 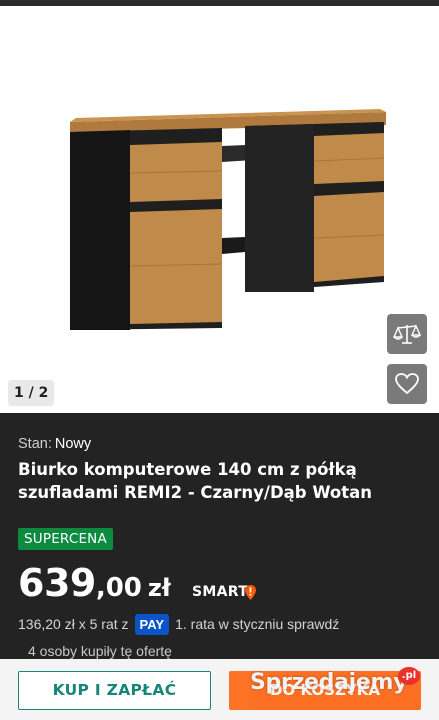 What do you see at coordinates (250, 592) in the screenshot?
I see `smart-info-icon` at bounding box center [250, 592].